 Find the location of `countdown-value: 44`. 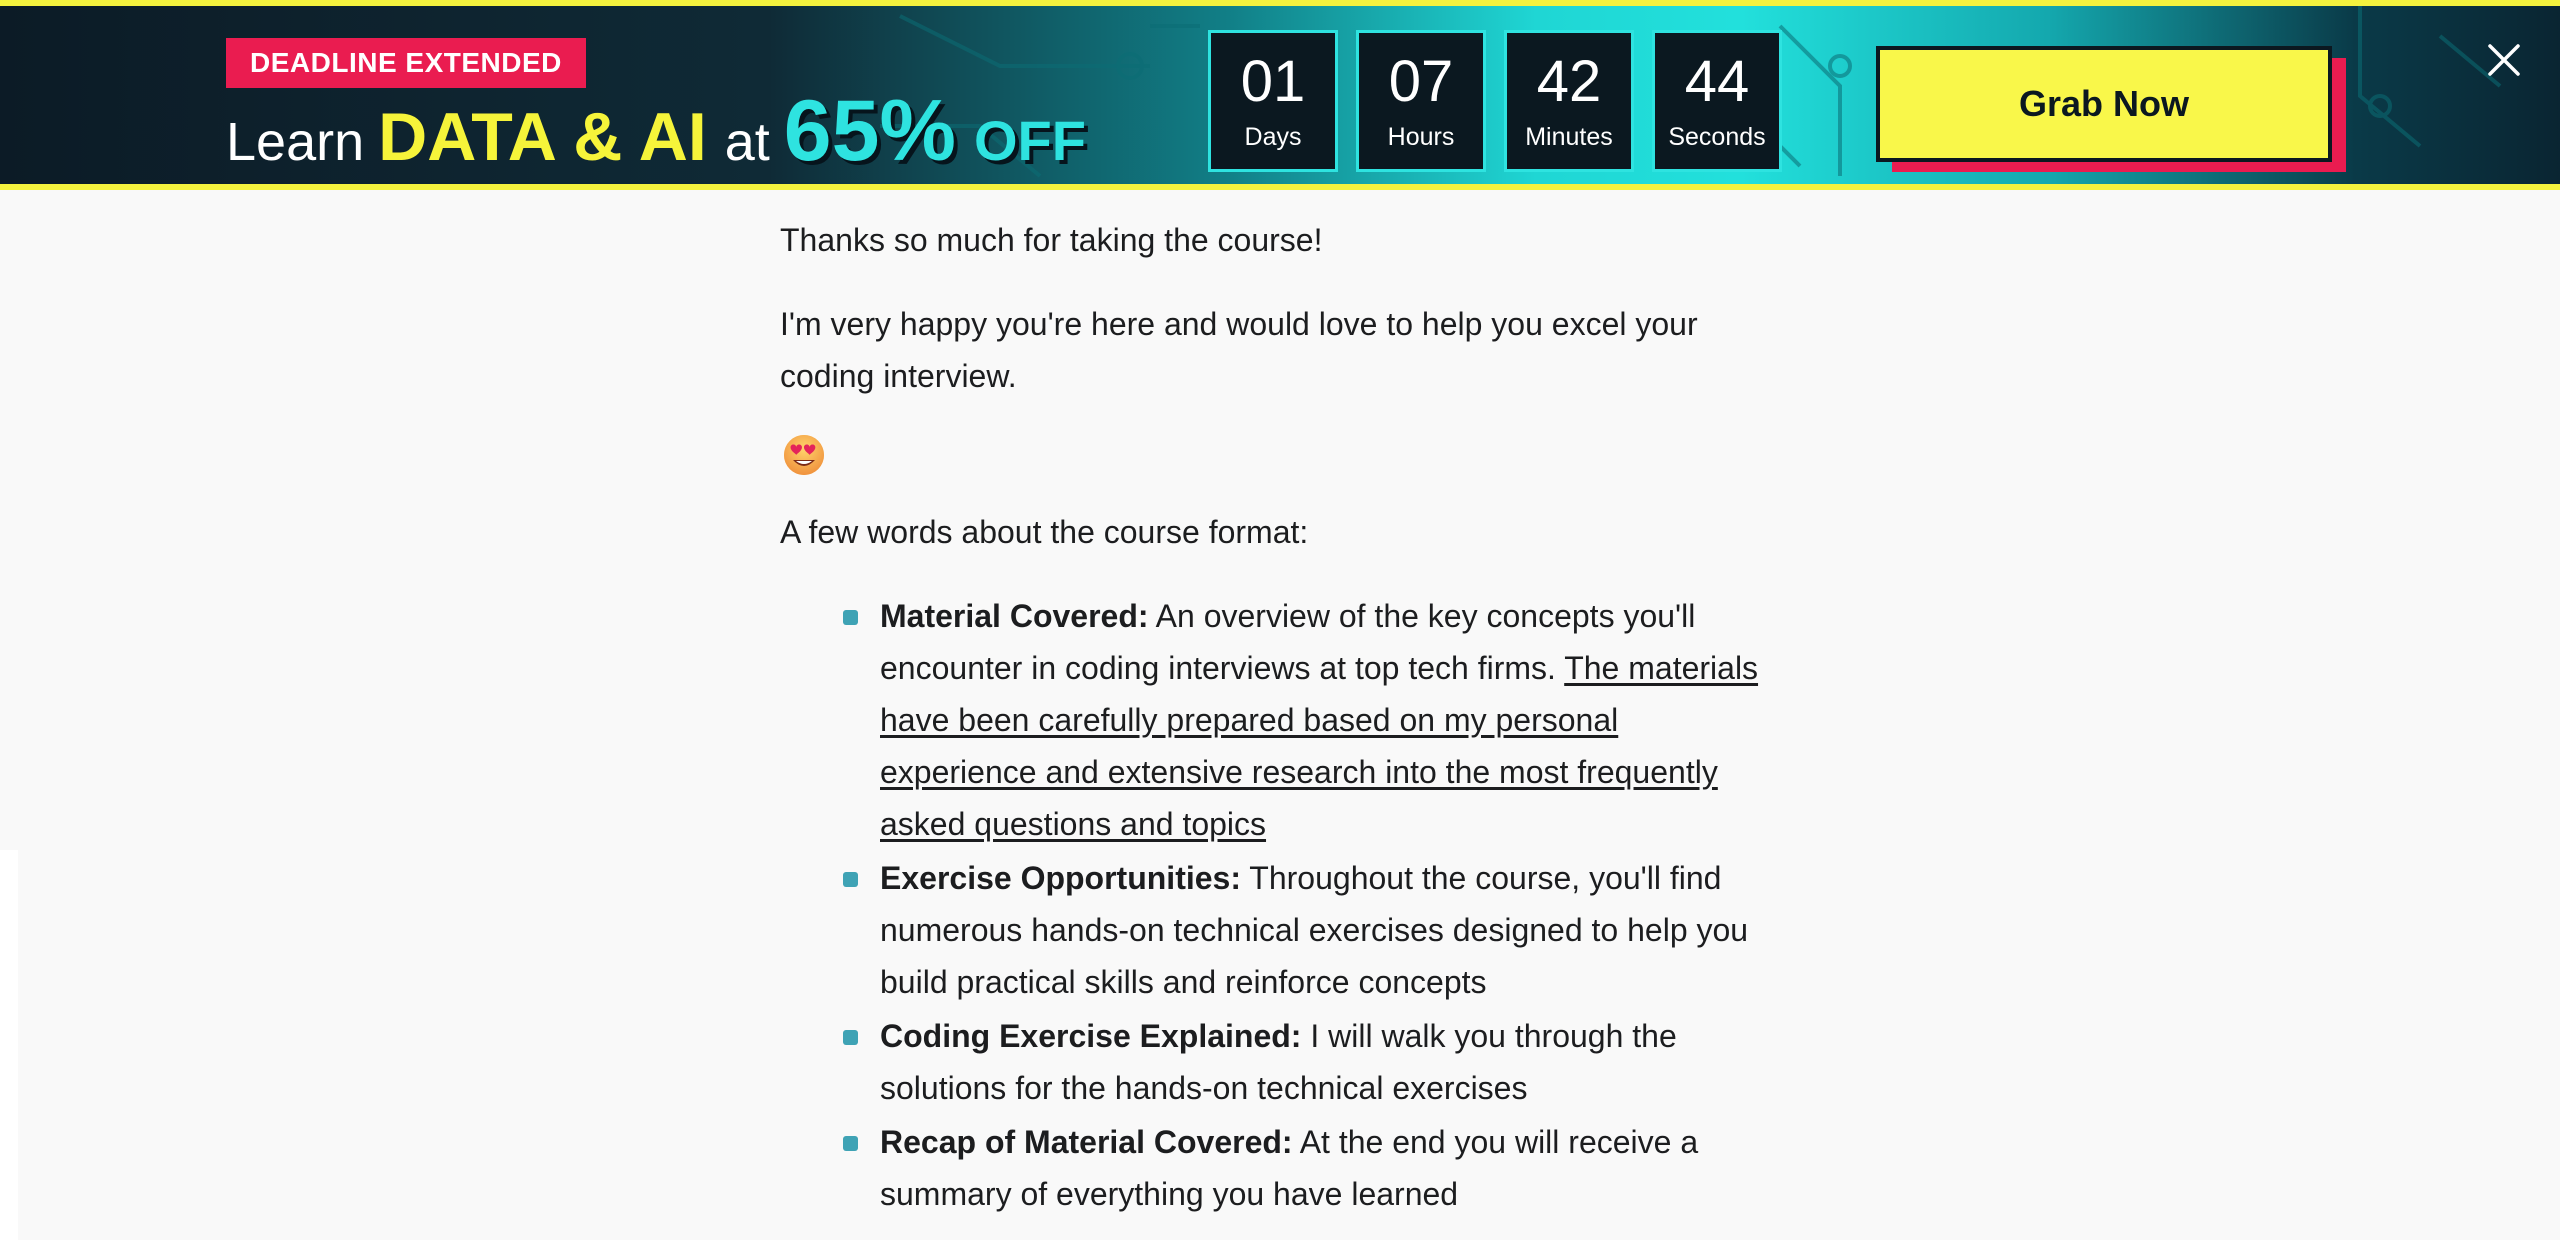

countdown-value: 44 is located at coordinates (1717, 81).